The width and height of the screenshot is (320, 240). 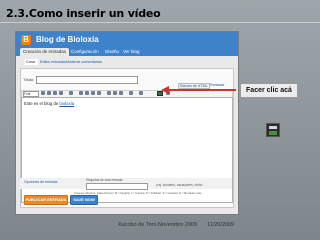 I want to click on tab-creacion: Creación de entradas, so click(x=45, y=52).